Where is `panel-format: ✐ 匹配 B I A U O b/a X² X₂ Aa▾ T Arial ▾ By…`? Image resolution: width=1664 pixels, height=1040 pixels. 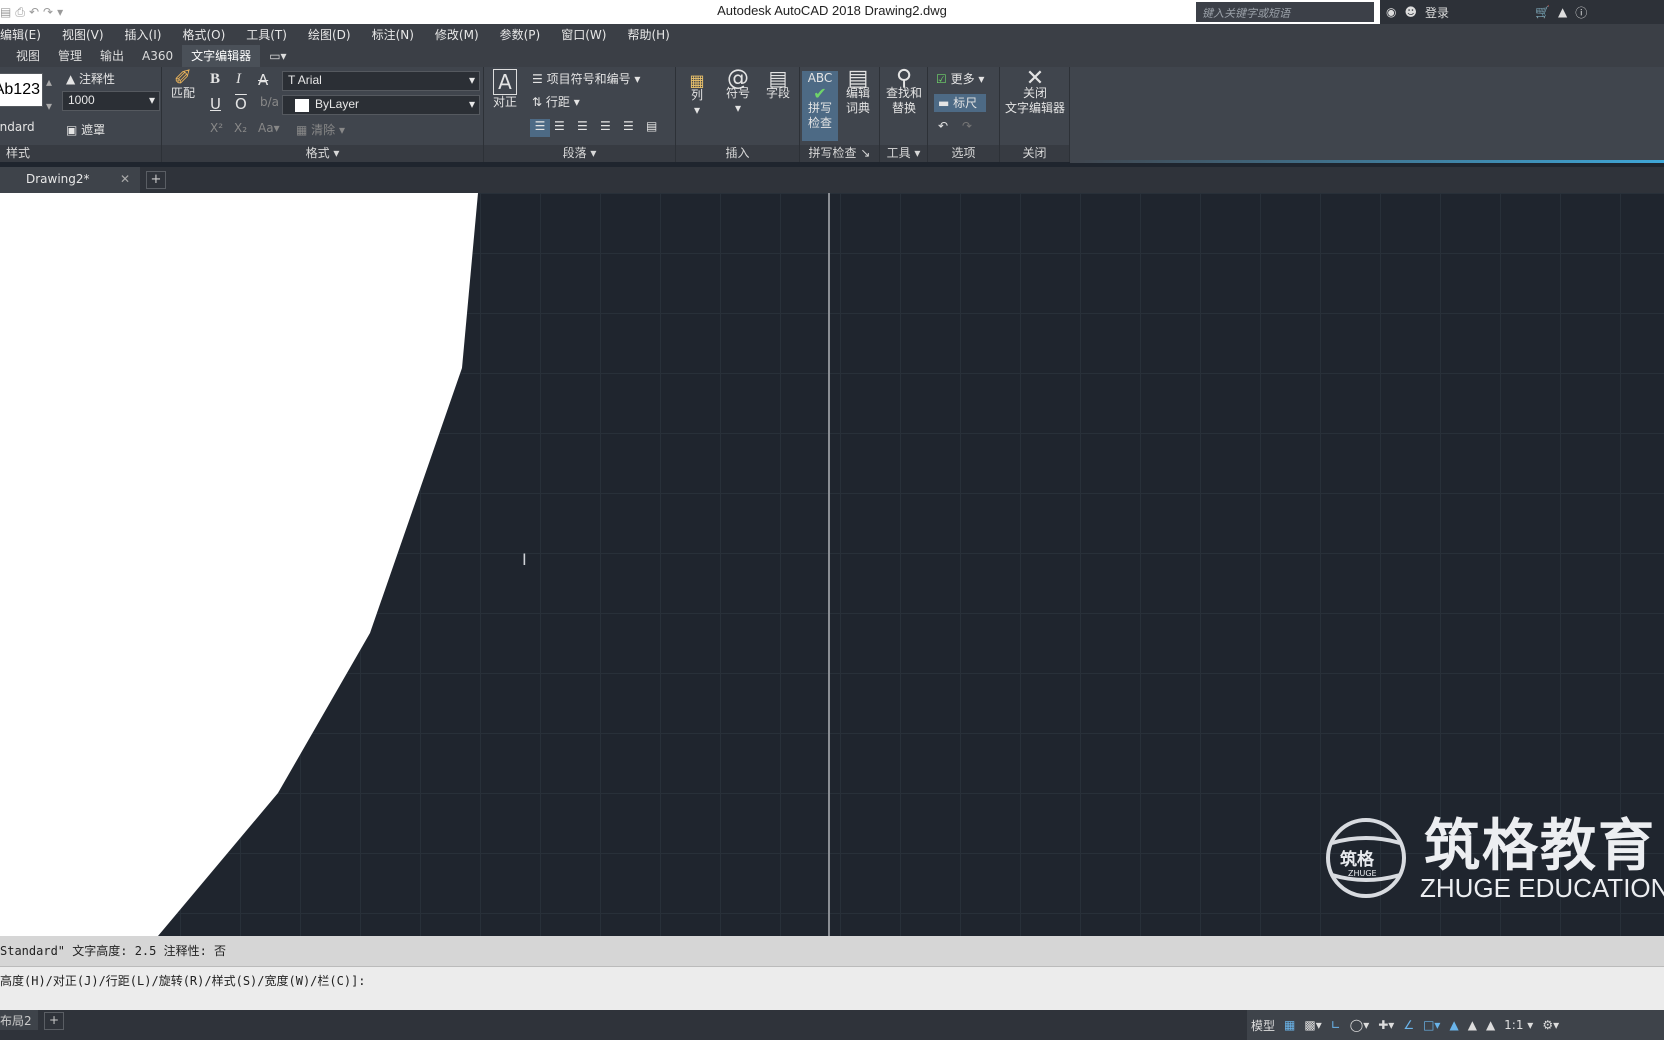
panel-format: ✐ 匹配 B I A U O b/a X² X₂ Aa▾ T Arial ▾ By… is located at coordinates (323, 114).